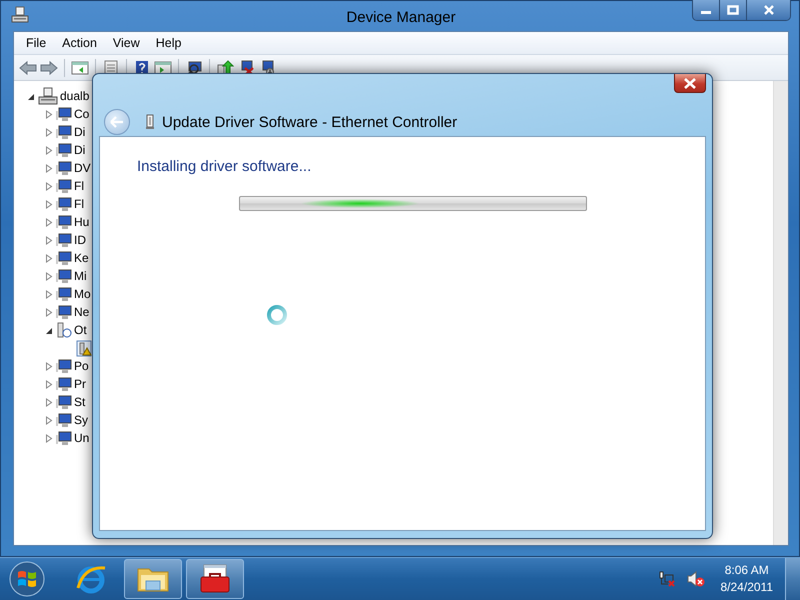  I want to click on start-button, so click(27, 579).